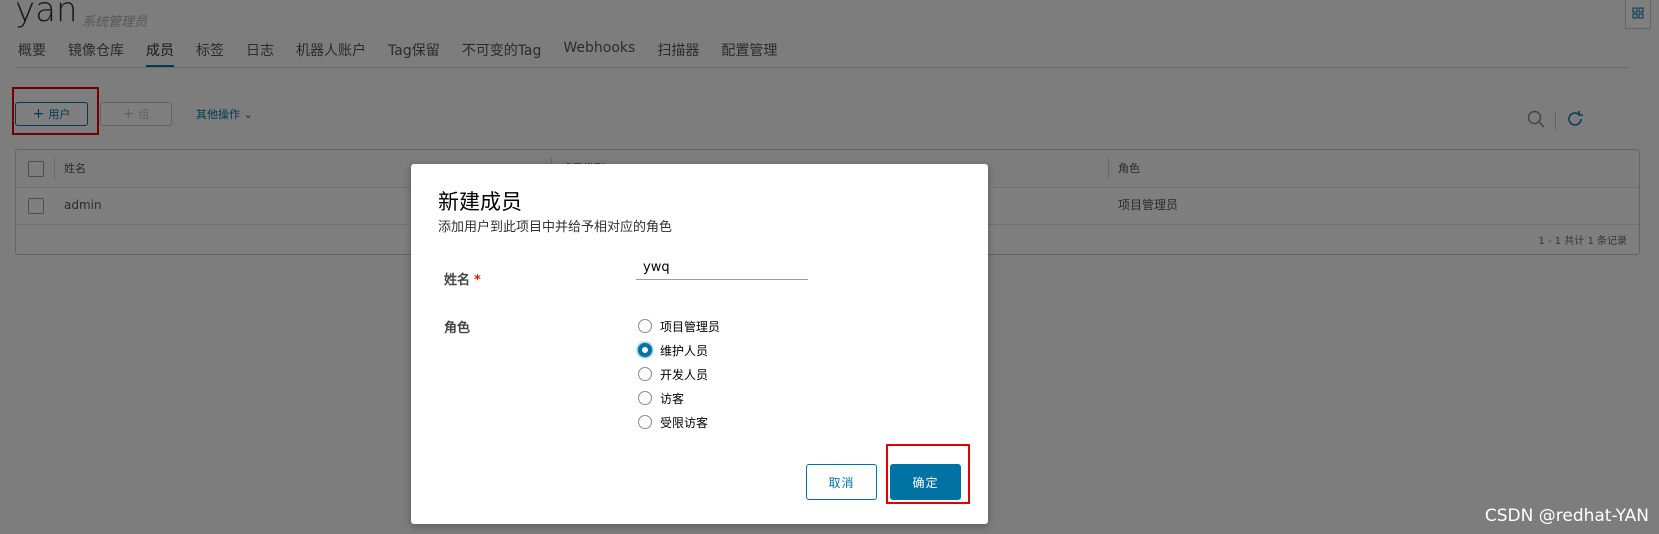  I want to click on member-name-input, so click(722, 268).